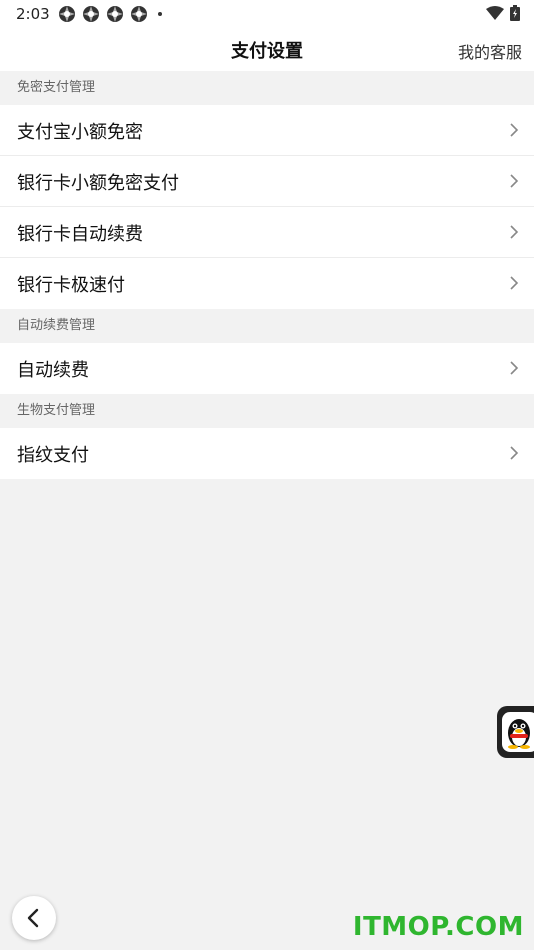 The width and height of the screenshot is (534, 950). I want to click on chevron-left-icon, so click(33, 918).